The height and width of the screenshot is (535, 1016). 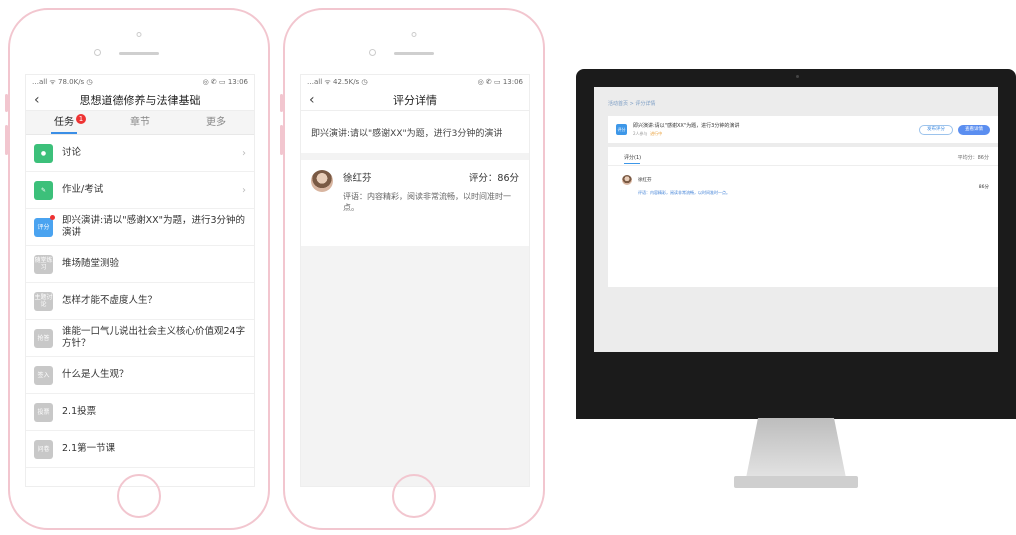 What do you see at coordinates (89, 448) in the screenshot?
I see `list-item-label: 2.1第一节课` at bounding box center [89, 448].